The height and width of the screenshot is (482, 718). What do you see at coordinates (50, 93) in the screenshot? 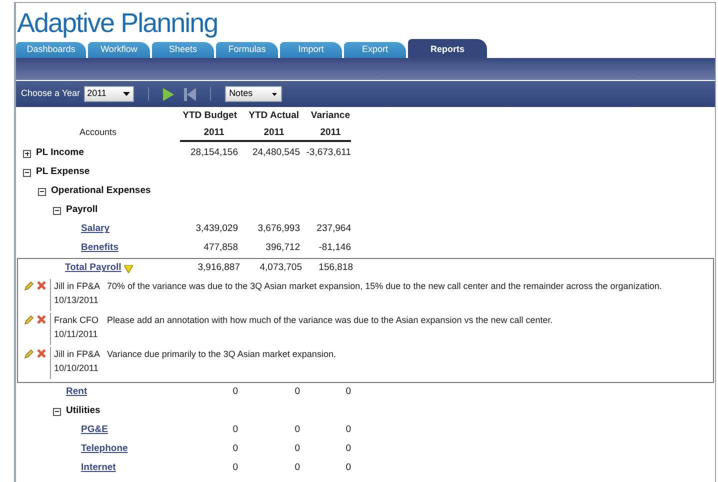
I see `year-label: Choose a Year` at bounding box center [50, 93].